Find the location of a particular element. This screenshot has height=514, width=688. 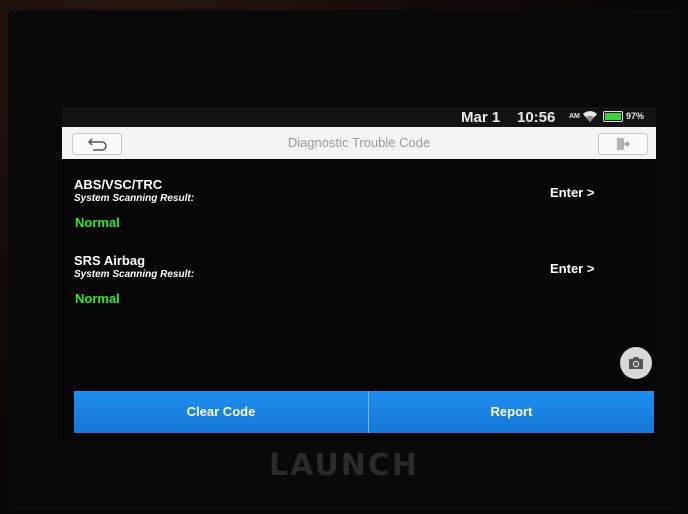

battery-icon is located at coordinates (613, 116).